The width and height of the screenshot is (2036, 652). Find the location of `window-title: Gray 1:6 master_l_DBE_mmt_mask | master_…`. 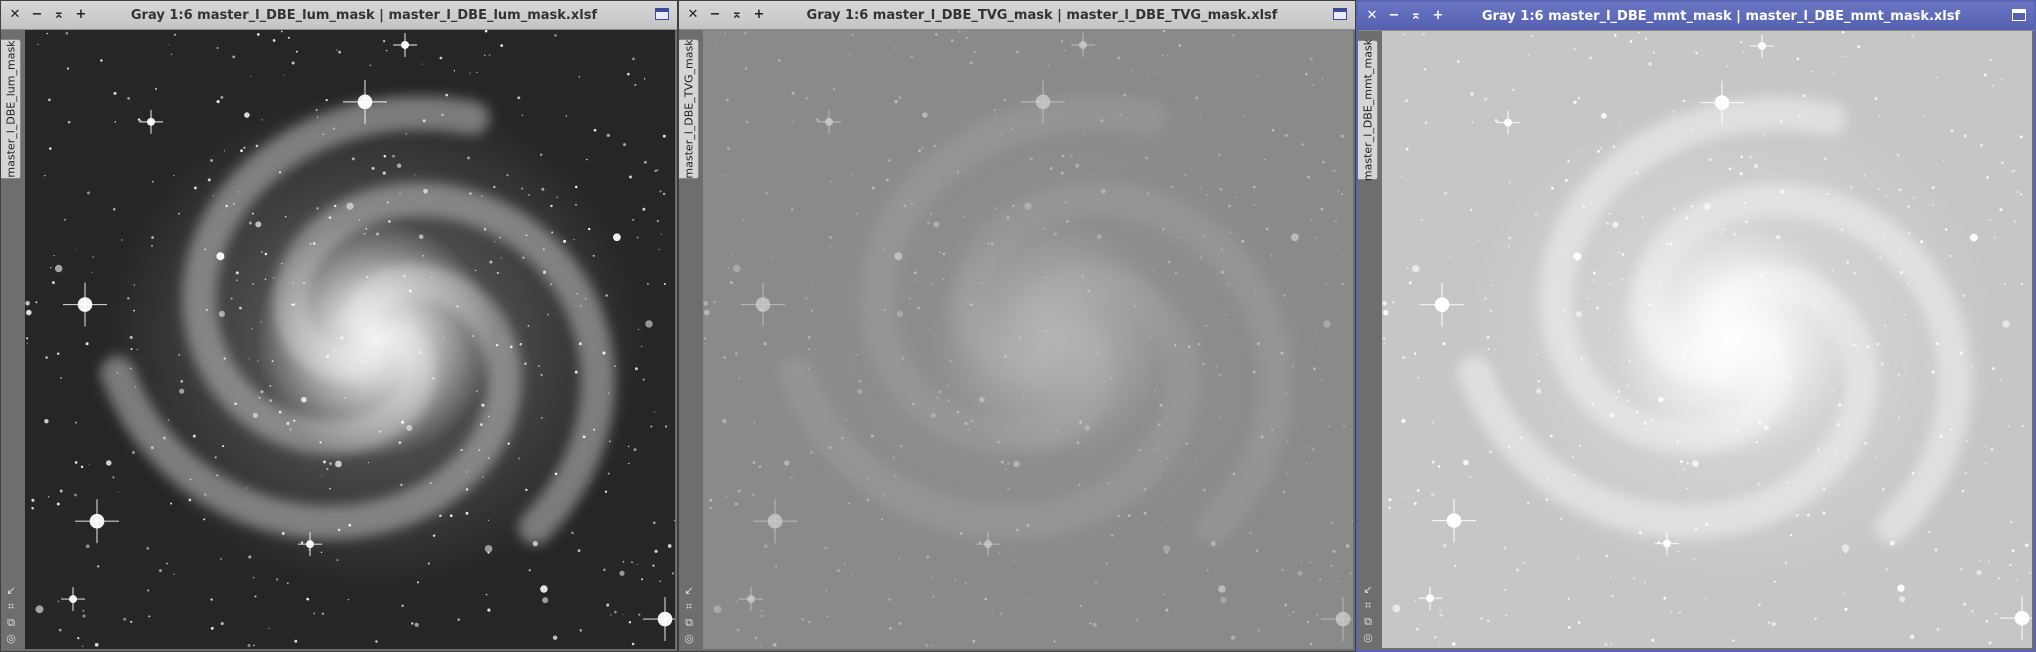

window-title: Gray 1:6 master_l_DBE_mmt_mask | master_… is located at coordinates (1721, 16).